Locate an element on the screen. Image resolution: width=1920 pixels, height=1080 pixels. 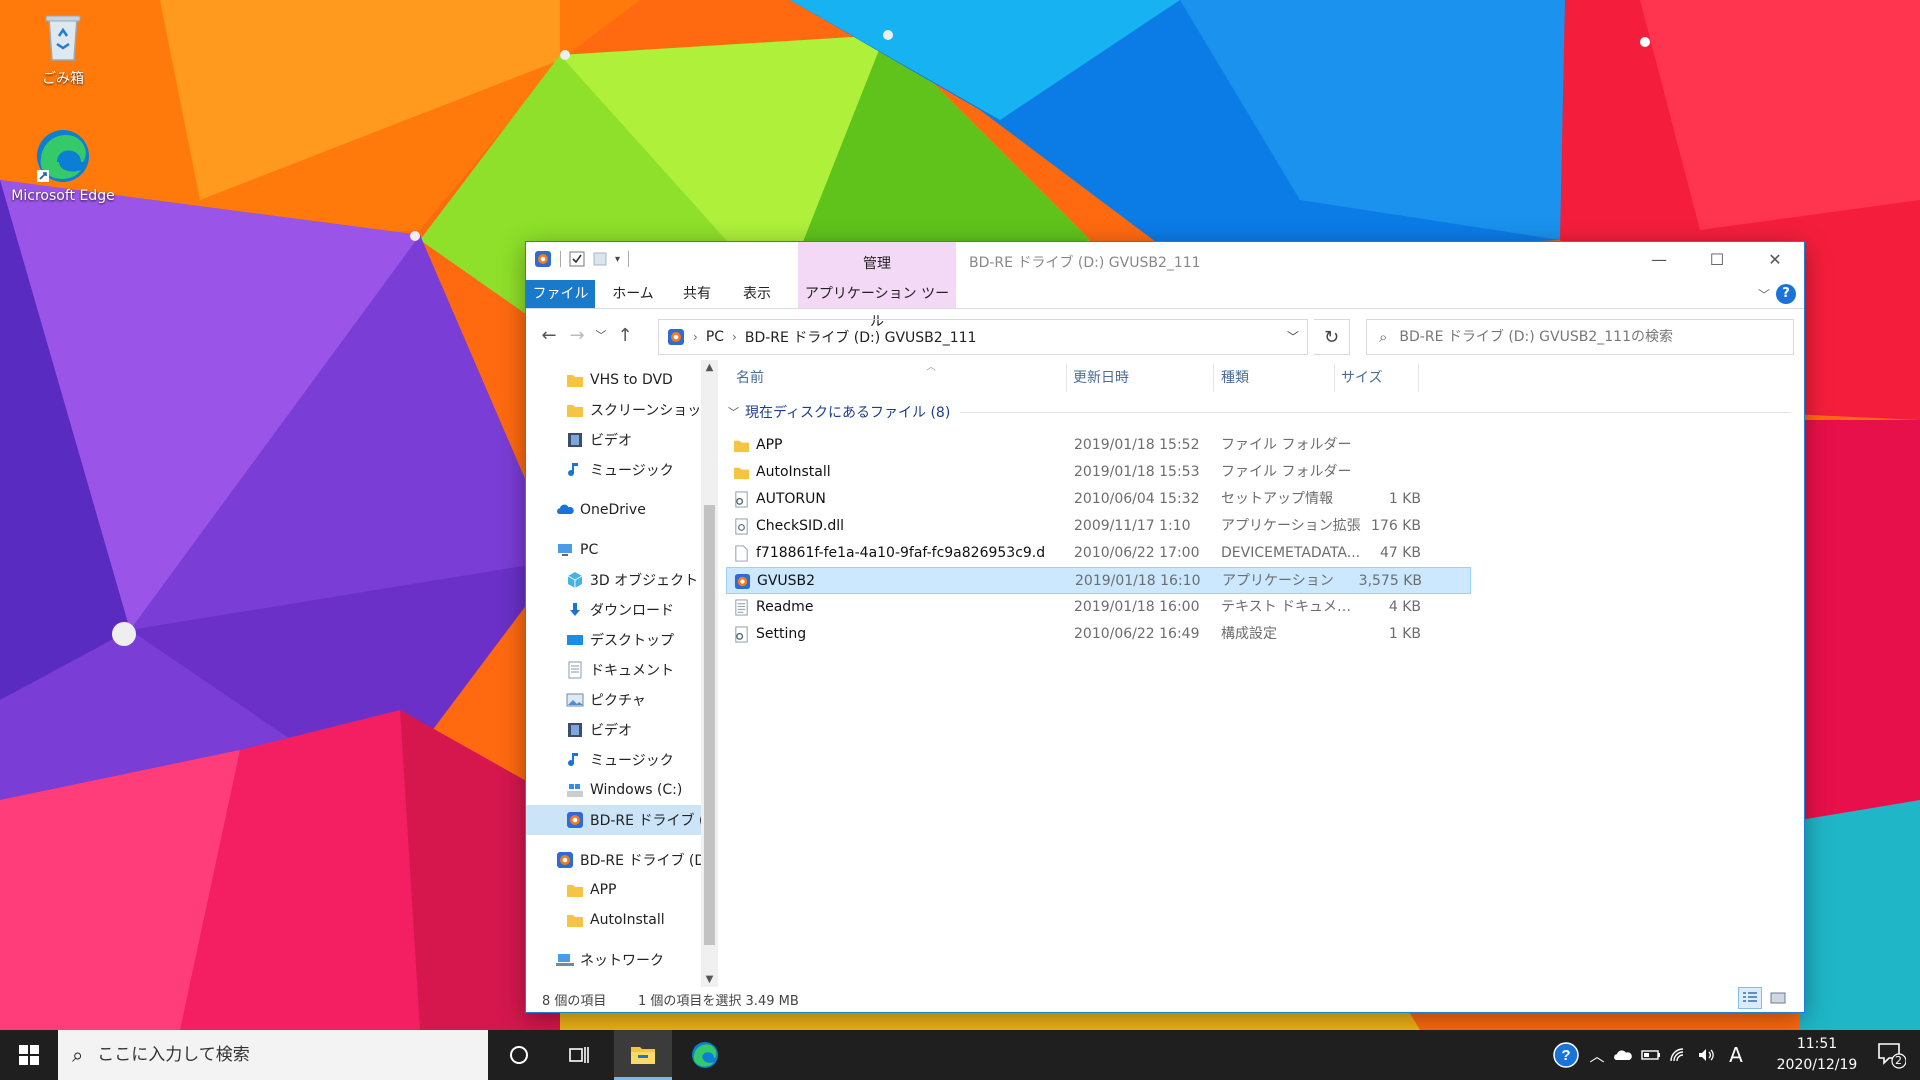
collapse-chevron-icon: ﹀ is located at coordinates (733, 412).